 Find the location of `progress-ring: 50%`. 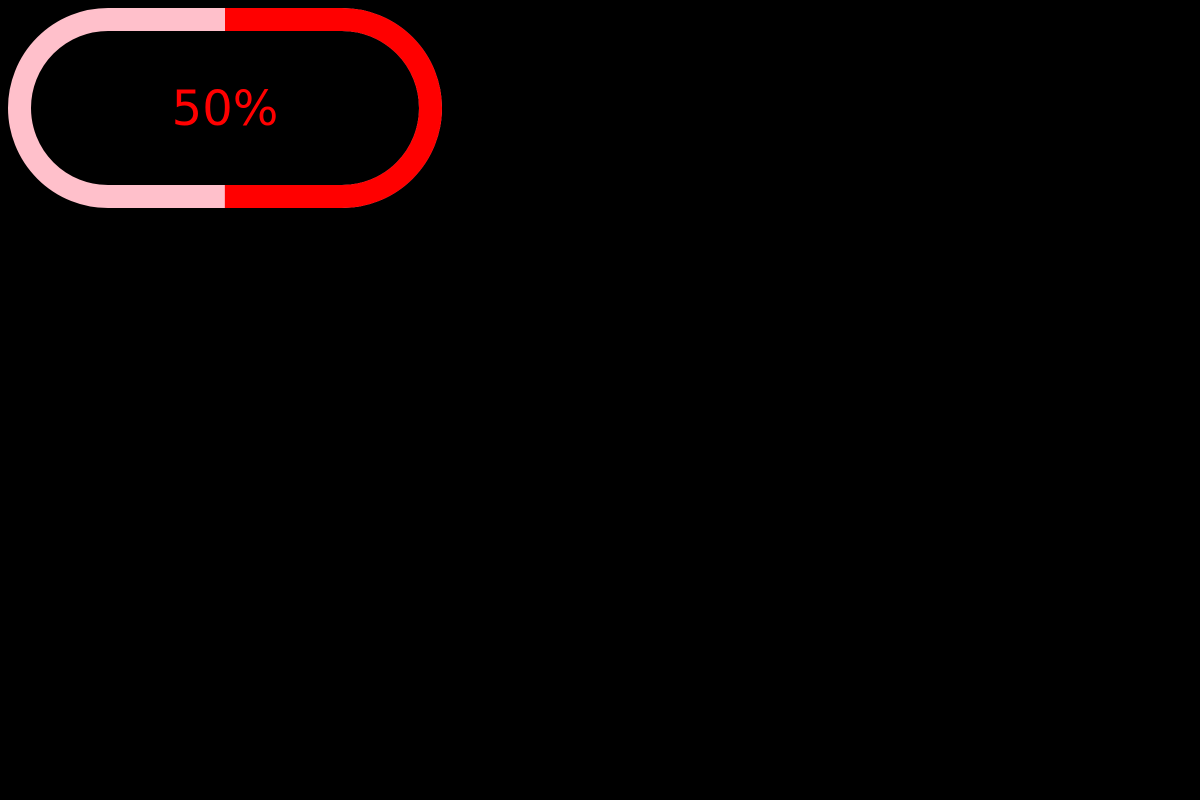

progress-ring: 50% is located at coordinates (225, 107).